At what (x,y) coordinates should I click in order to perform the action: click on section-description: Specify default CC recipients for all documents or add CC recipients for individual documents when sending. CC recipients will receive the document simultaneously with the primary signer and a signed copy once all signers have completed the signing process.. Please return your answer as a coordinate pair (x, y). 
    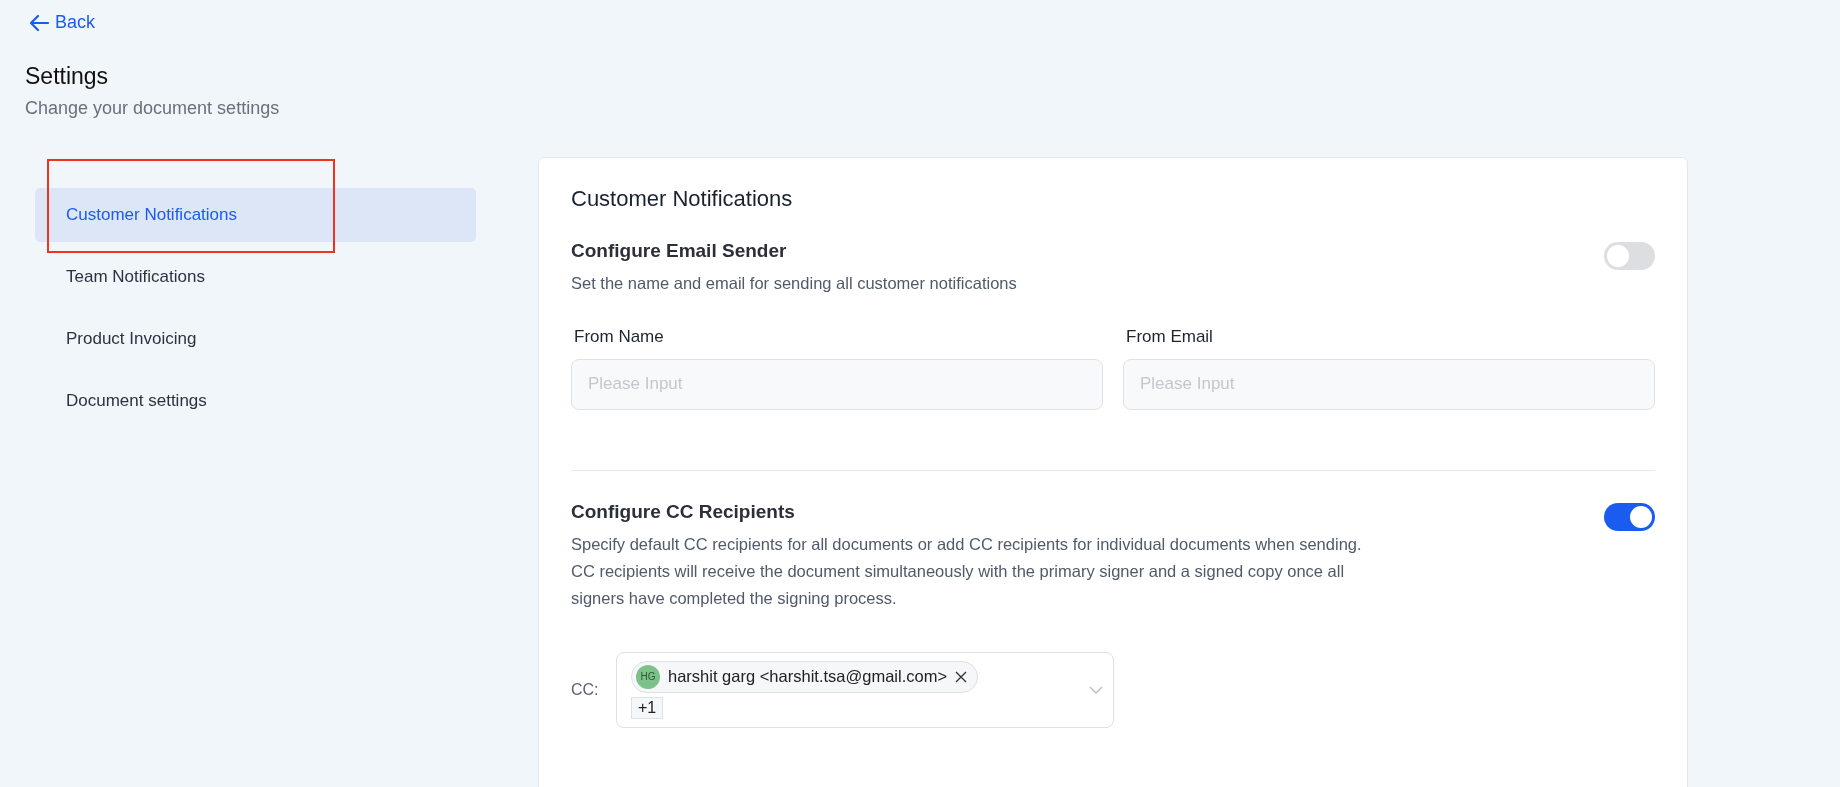
    Looking at the image, I should click on (966, 571).